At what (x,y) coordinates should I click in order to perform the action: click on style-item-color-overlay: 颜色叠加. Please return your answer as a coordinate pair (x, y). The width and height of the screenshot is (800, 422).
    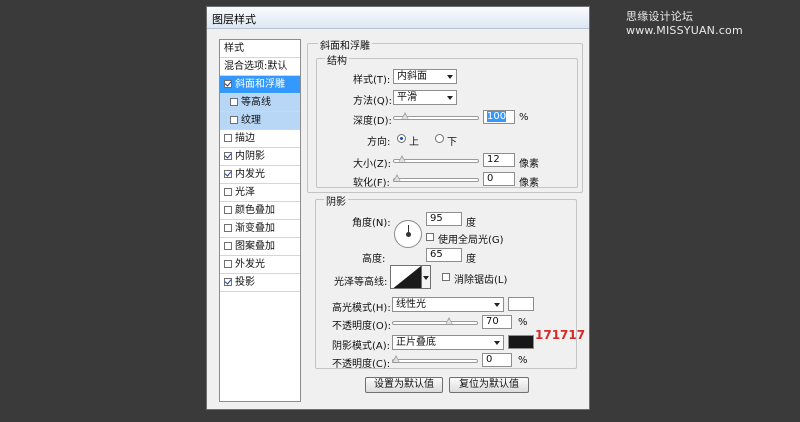
    Looking at the image, I should click on (260, 211).